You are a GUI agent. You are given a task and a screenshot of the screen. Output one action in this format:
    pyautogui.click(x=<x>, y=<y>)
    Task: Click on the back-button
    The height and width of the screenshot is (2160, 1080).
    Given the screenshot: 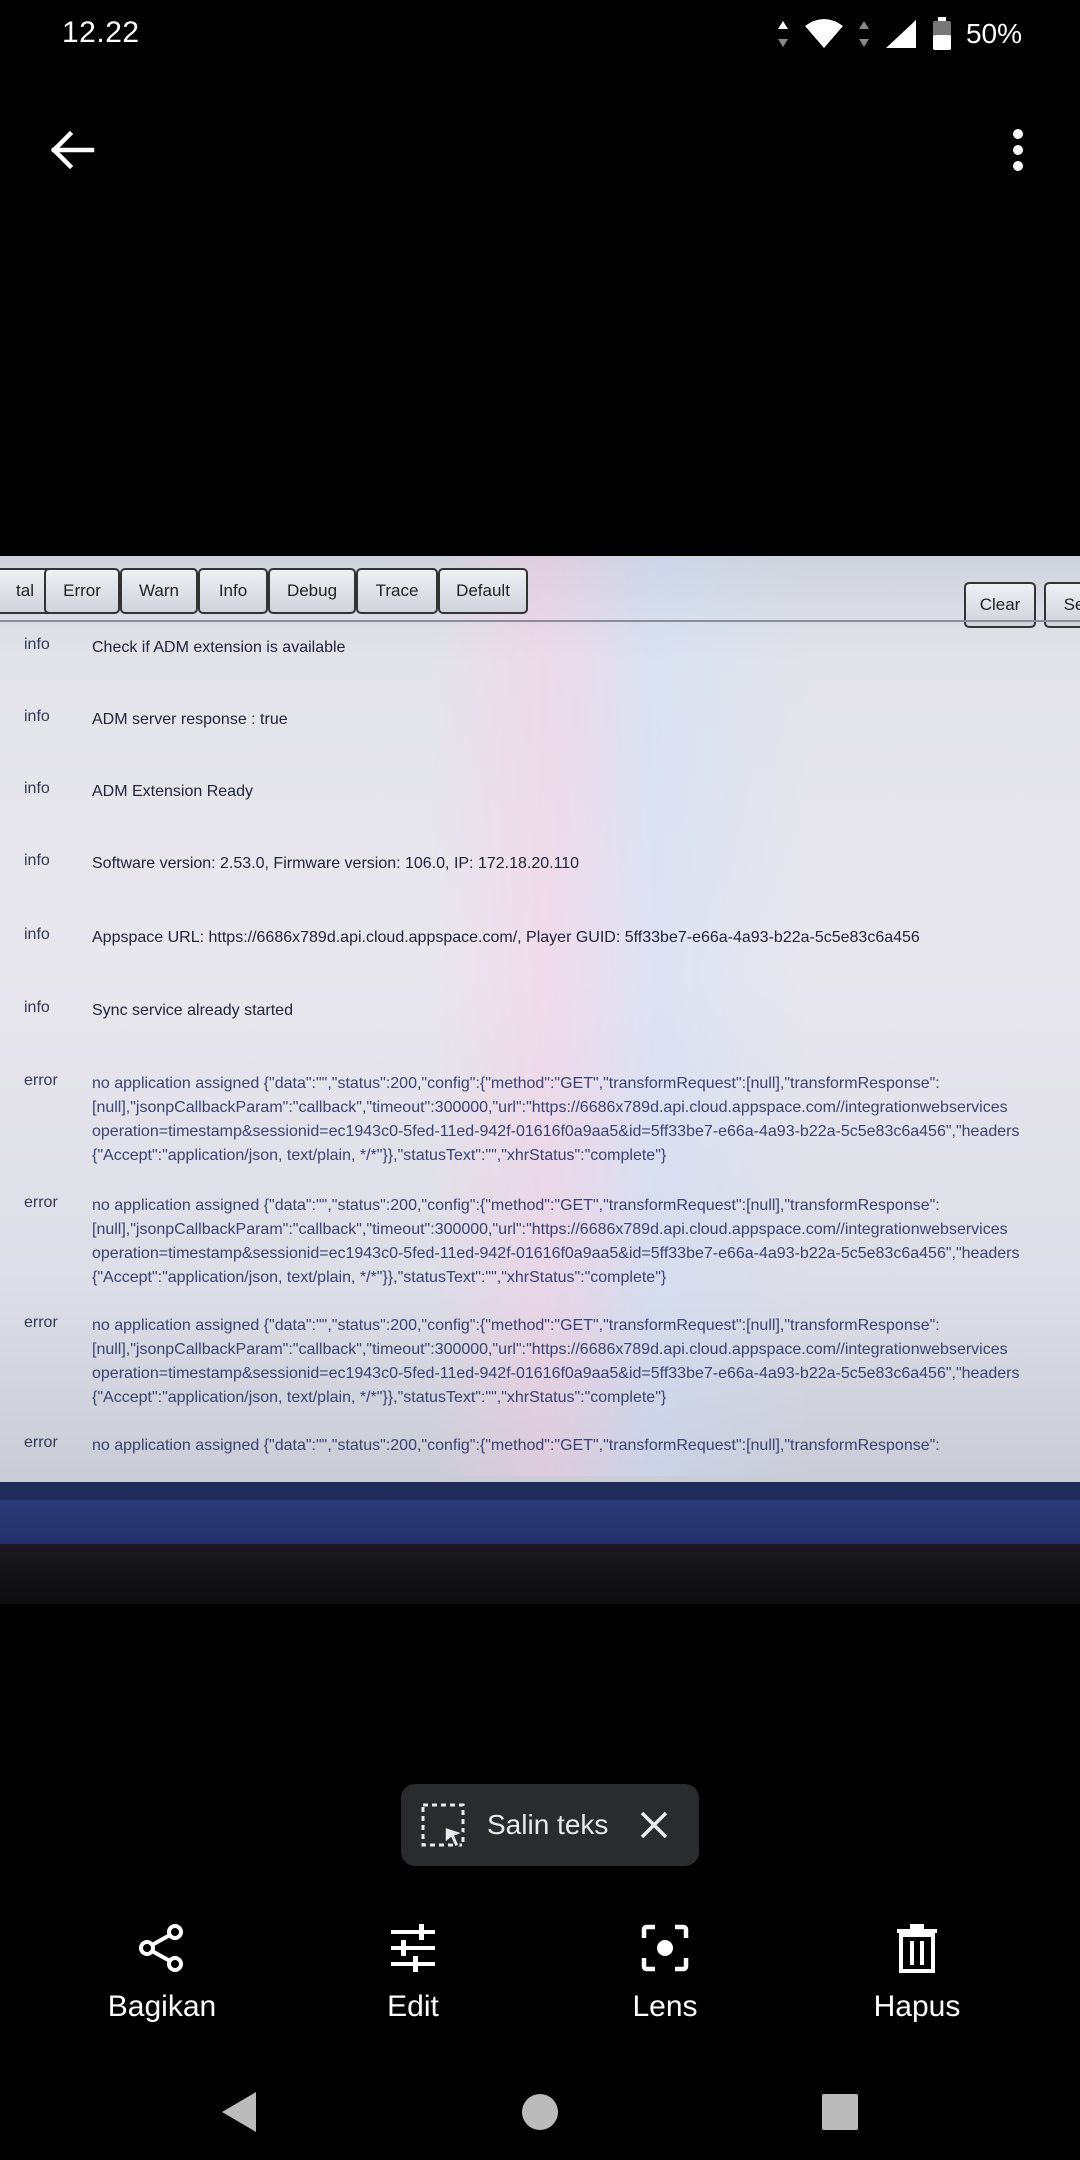 What is the action you would take?
    pyautogui.click(x=72, y=150)
    